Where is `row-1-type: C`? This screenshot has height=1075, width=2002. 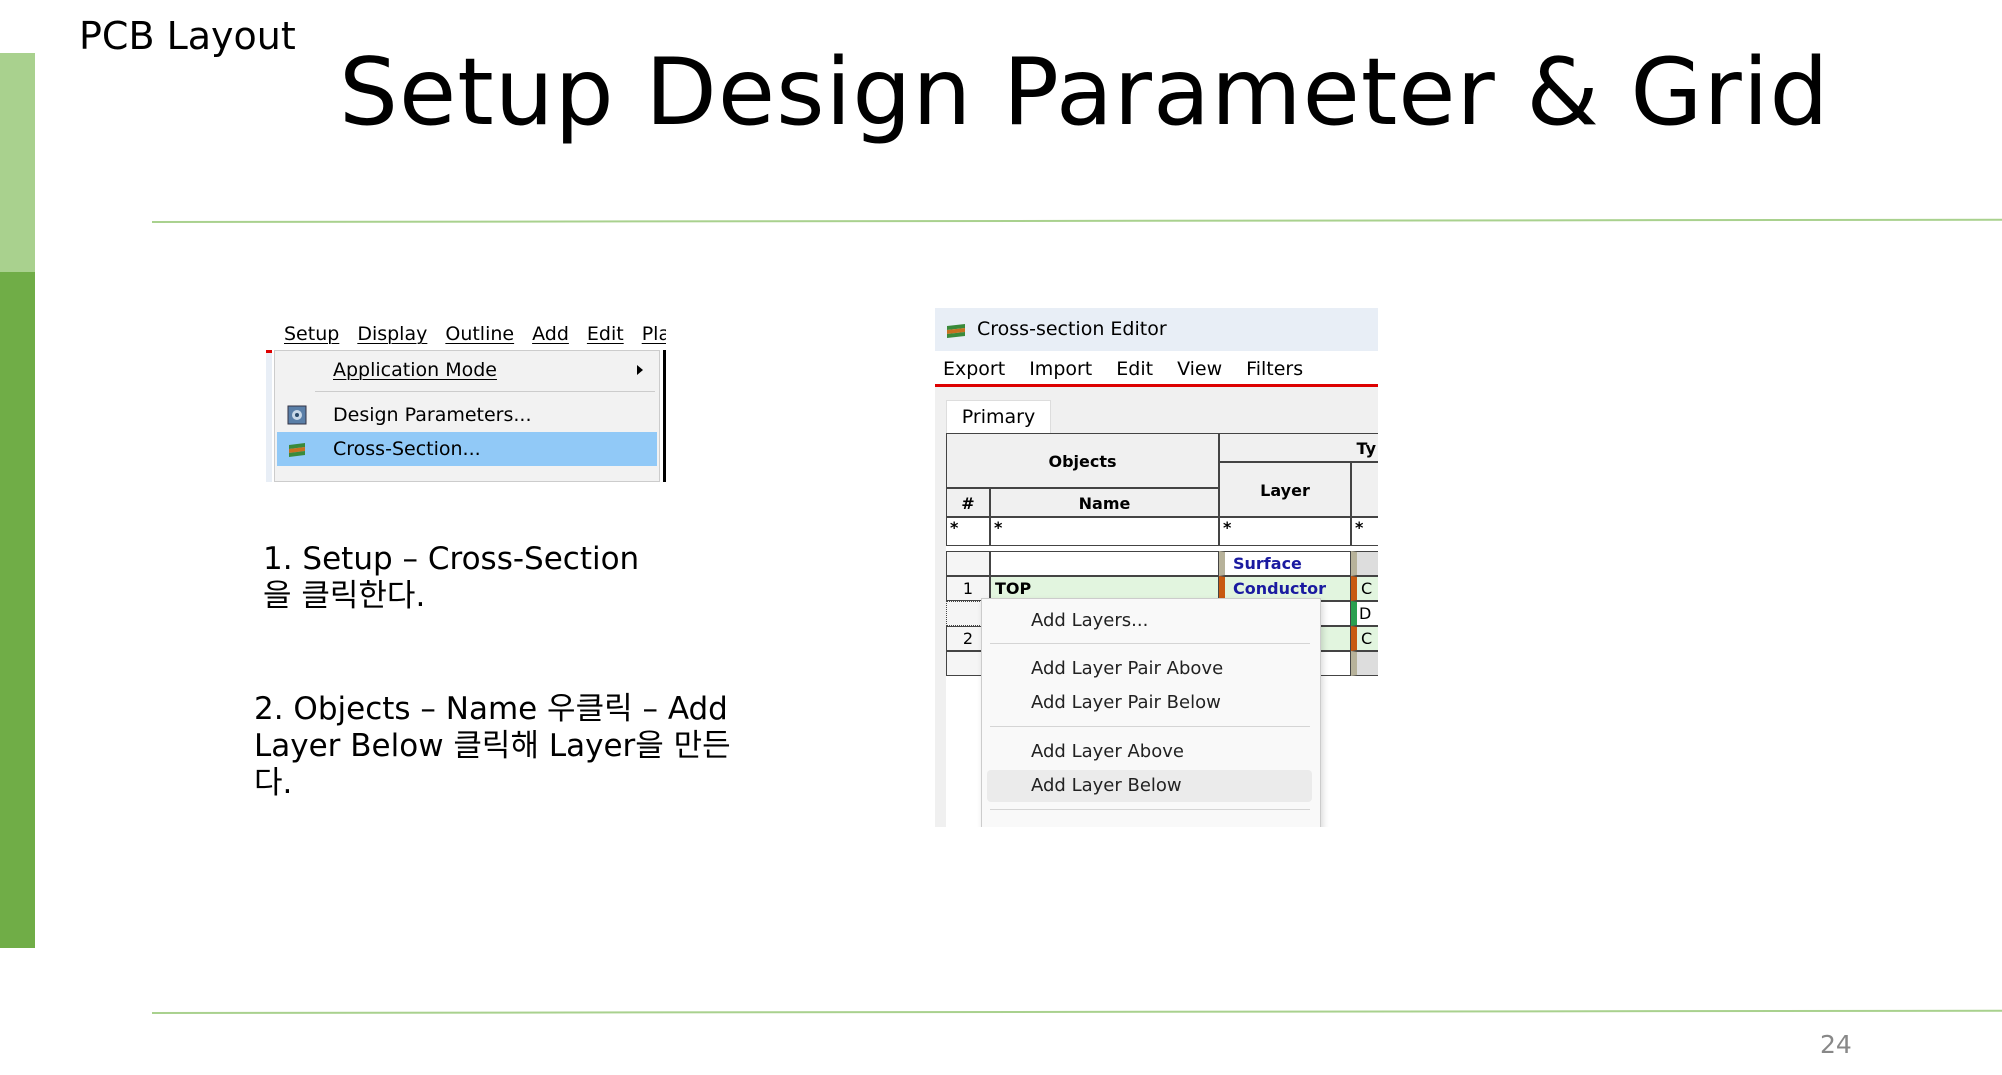 row-1-type: C is located at coordinates (1364, 588).